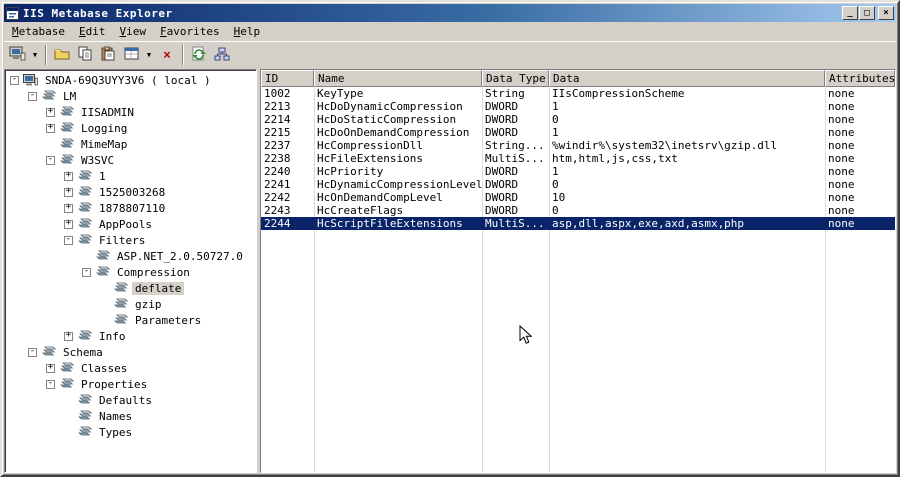 This screenshot has width=900, height=477. Describe the element at coordinates (287, 78) in the screenshot. I see `column-header: ID` at that location.